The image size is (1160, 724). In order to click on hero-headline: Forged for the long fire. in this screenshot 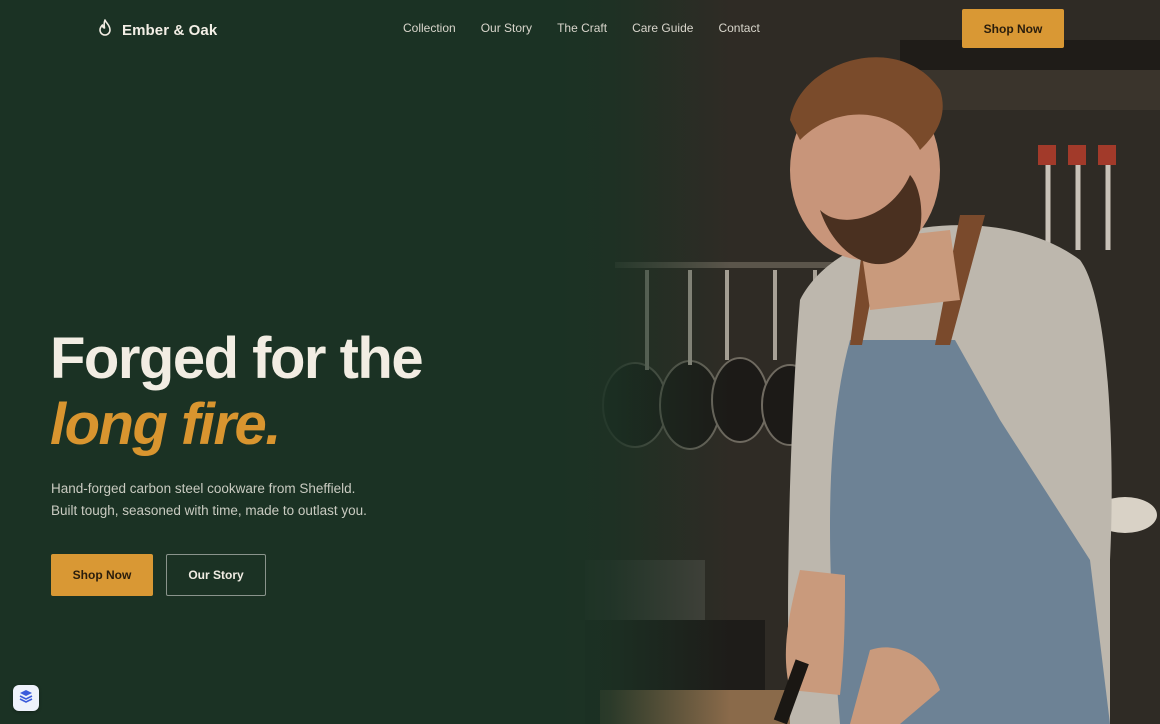, I will do `click(237, 392)`.